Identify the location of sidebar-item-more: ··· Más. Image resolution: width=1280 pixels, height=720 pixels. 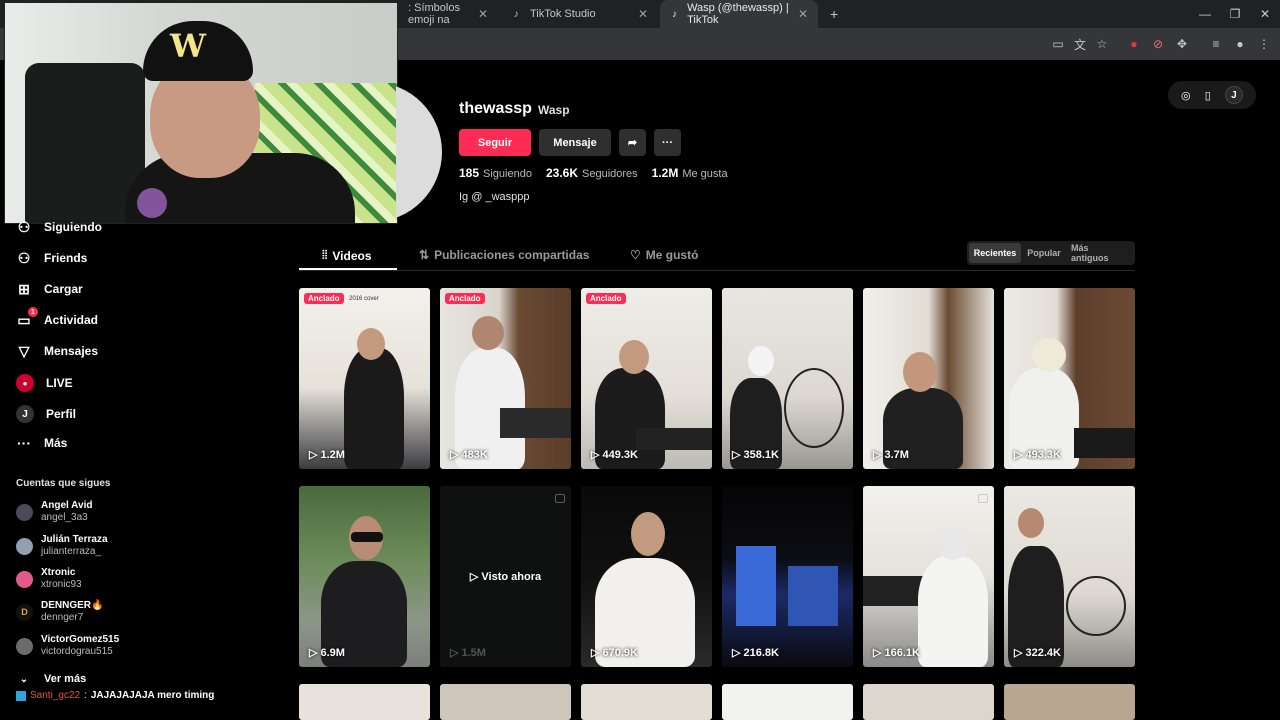
(41, 443).